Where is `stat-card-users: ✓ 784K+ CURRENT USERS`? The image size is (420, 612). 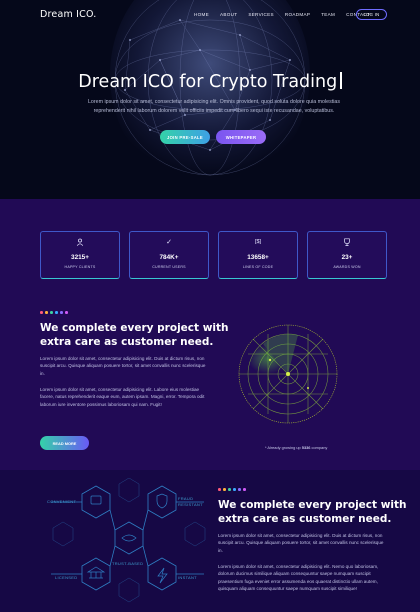
stat-card-users: ✓ 784K+ CURRENT USERS is located at coordinates (169, 255).